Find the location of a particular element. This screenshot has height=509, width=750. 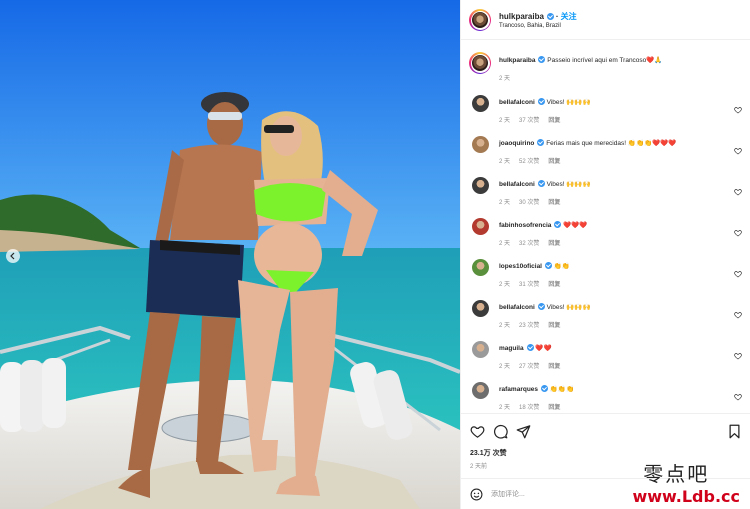

author-username: hulkparaiba is located at coordinates (521, 16).